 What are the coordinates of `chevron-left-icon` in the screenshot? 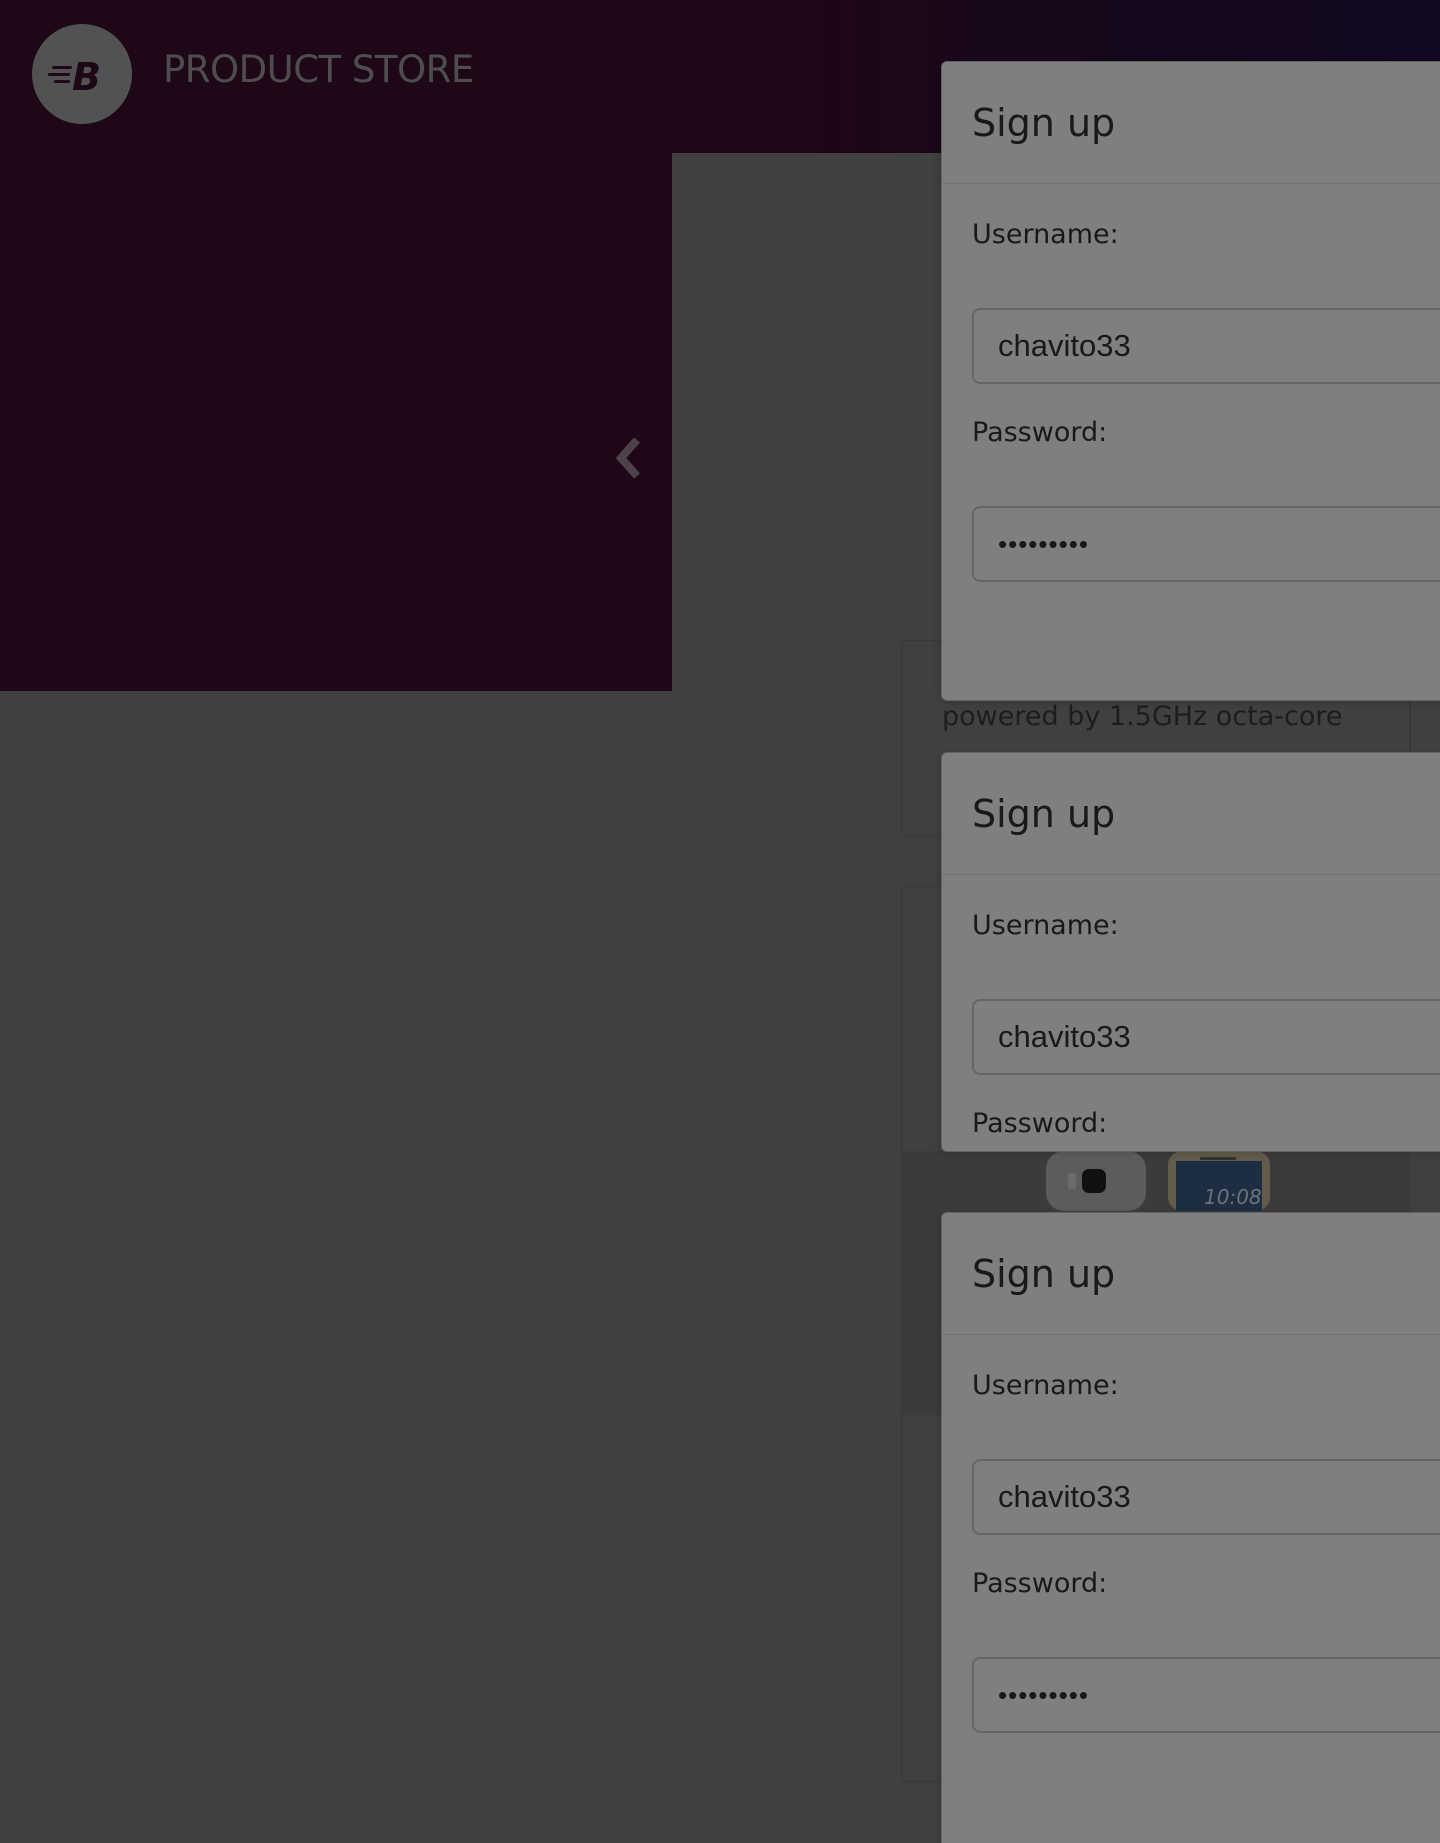 It's located at (627, 458).